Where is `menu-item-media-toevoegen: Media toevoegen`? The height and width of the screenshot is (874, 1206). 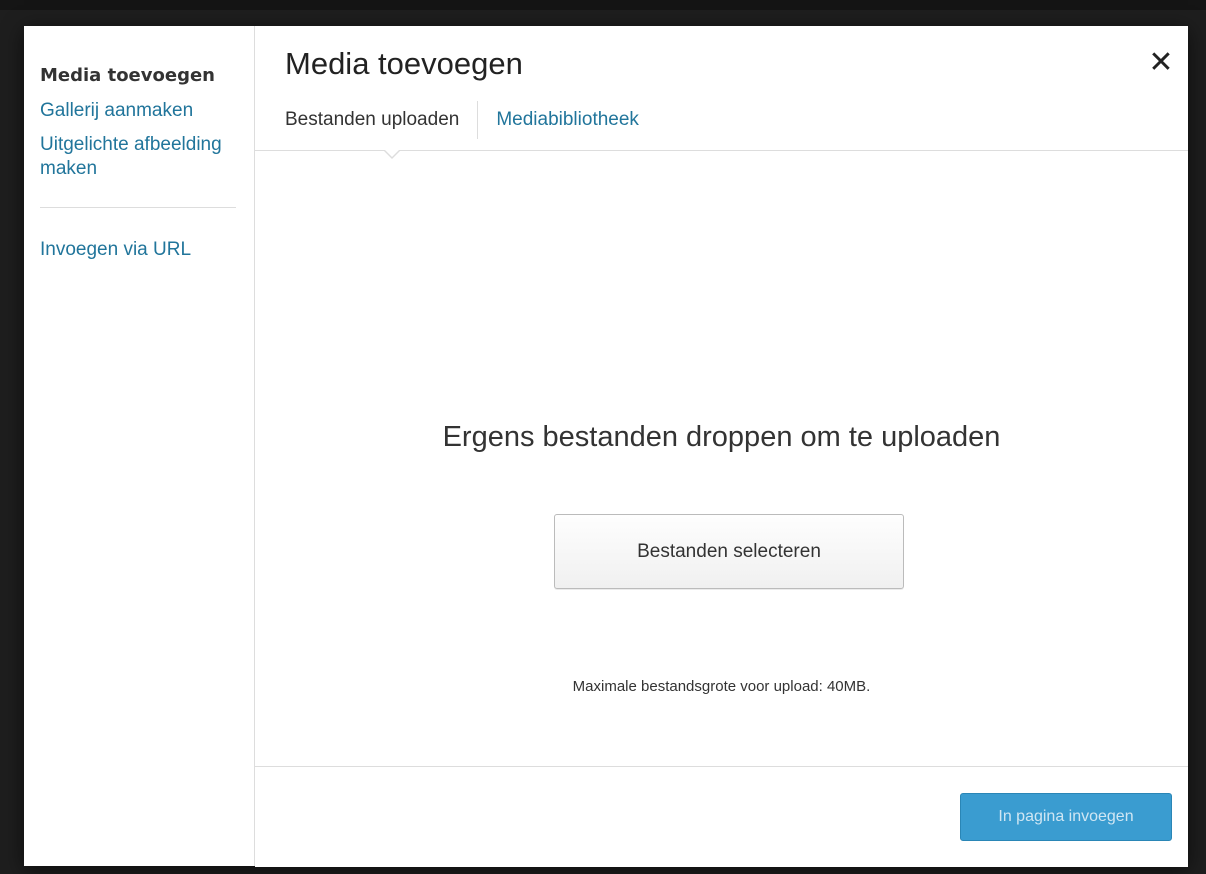 menu-item-media-toevoegen: Media toevoegen is located at coordinates (140, 75).